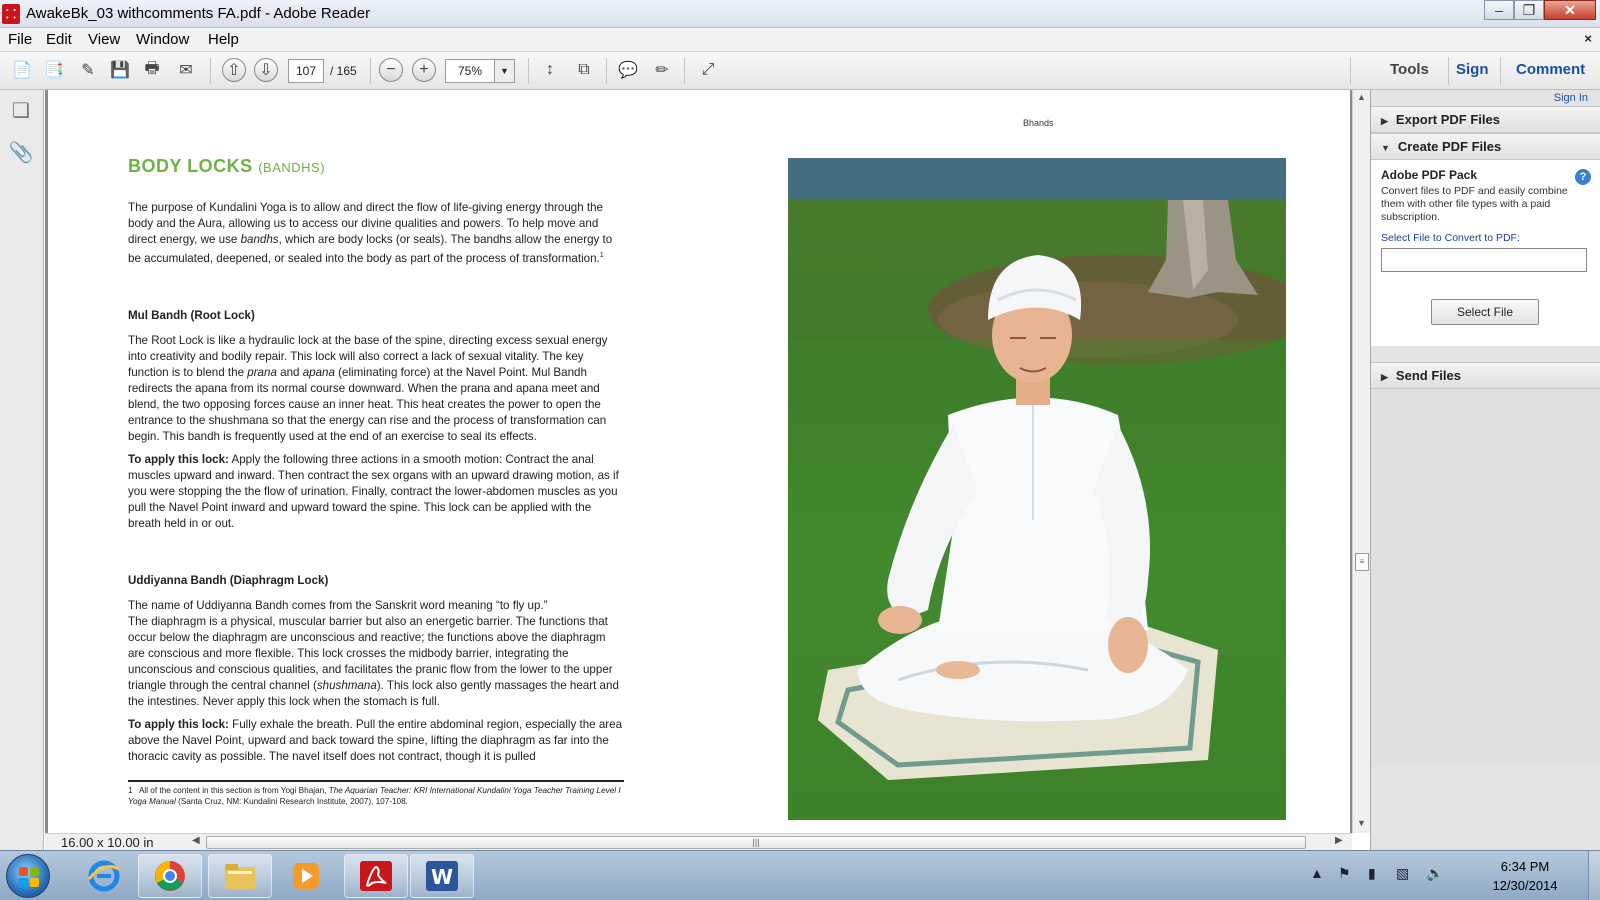  I want to click on minimize-button: –, so click(1499, 10).